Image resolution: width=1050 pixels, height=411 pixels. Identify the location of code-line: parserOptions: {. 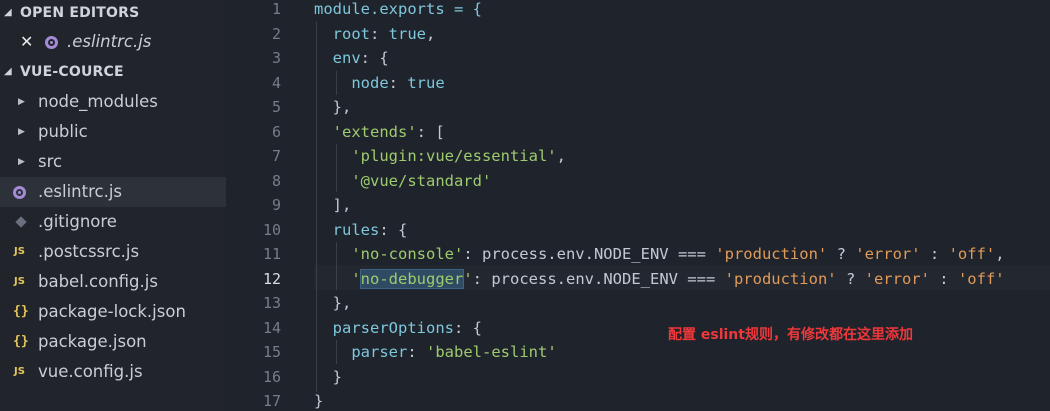
(407, 327).